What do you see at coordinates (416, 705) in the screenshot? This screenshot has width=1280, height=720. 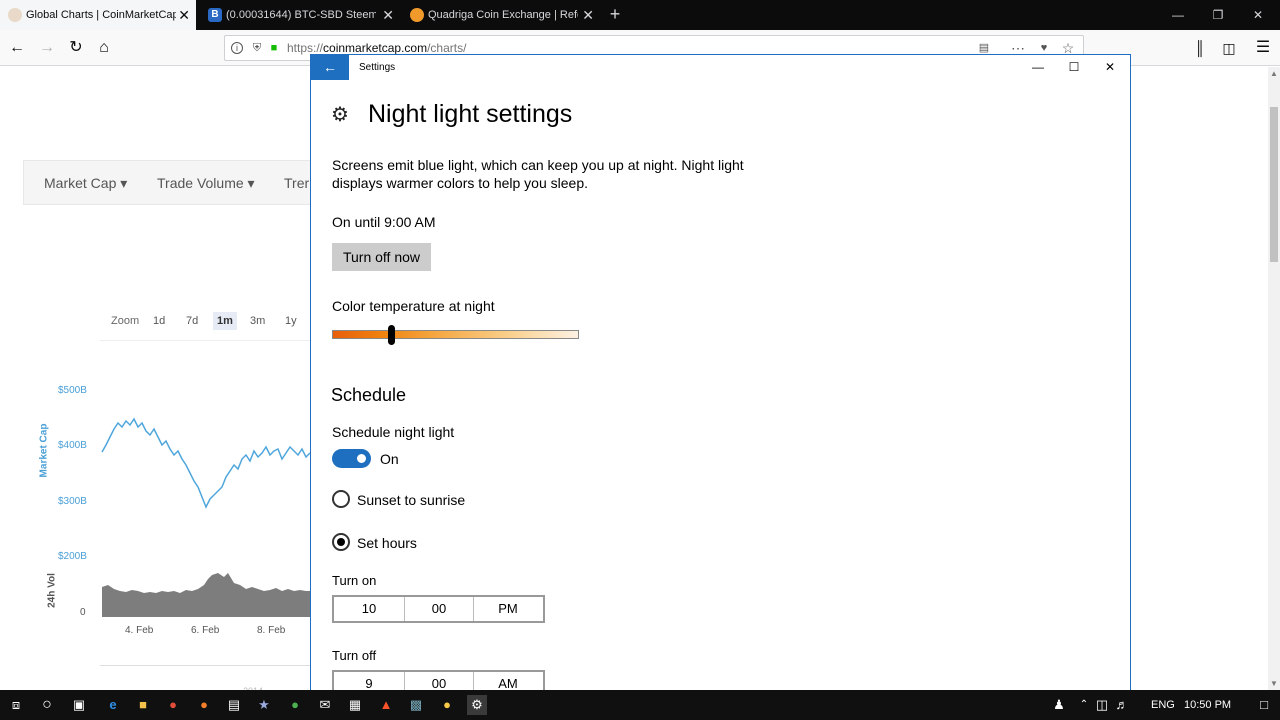 I see `app-icon: ▩` at bounding box center [416, 705].